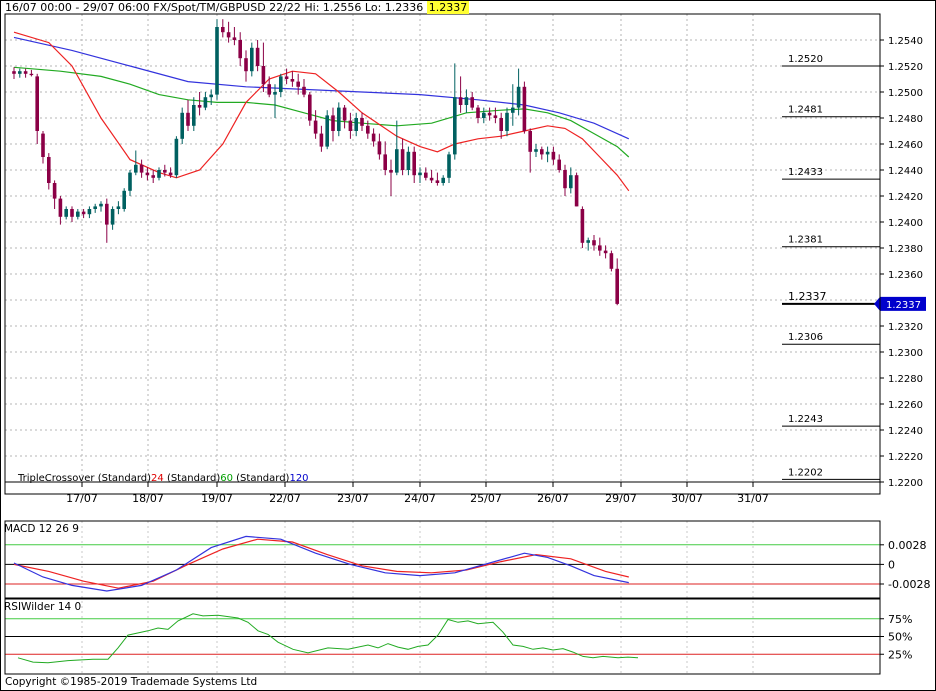 This screenshot has height=691, width=936. I want to click on price-tick-label: 1.2360, so click(905, 275).